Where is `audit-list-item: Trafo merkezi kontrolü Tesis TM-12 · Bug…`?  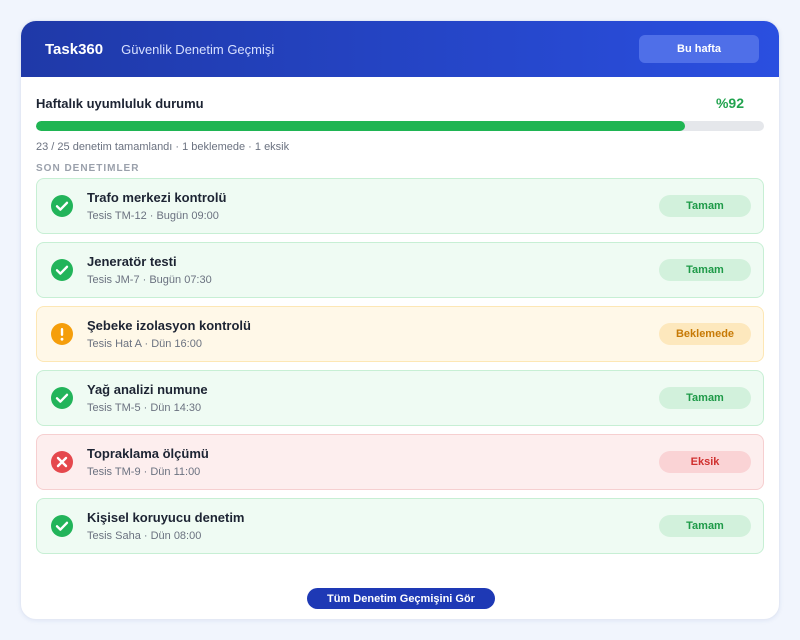
audit-list-item: Trafo merkezi kontrolü Tesis TM-12 · Bug… is located at coordinates (400, 206).